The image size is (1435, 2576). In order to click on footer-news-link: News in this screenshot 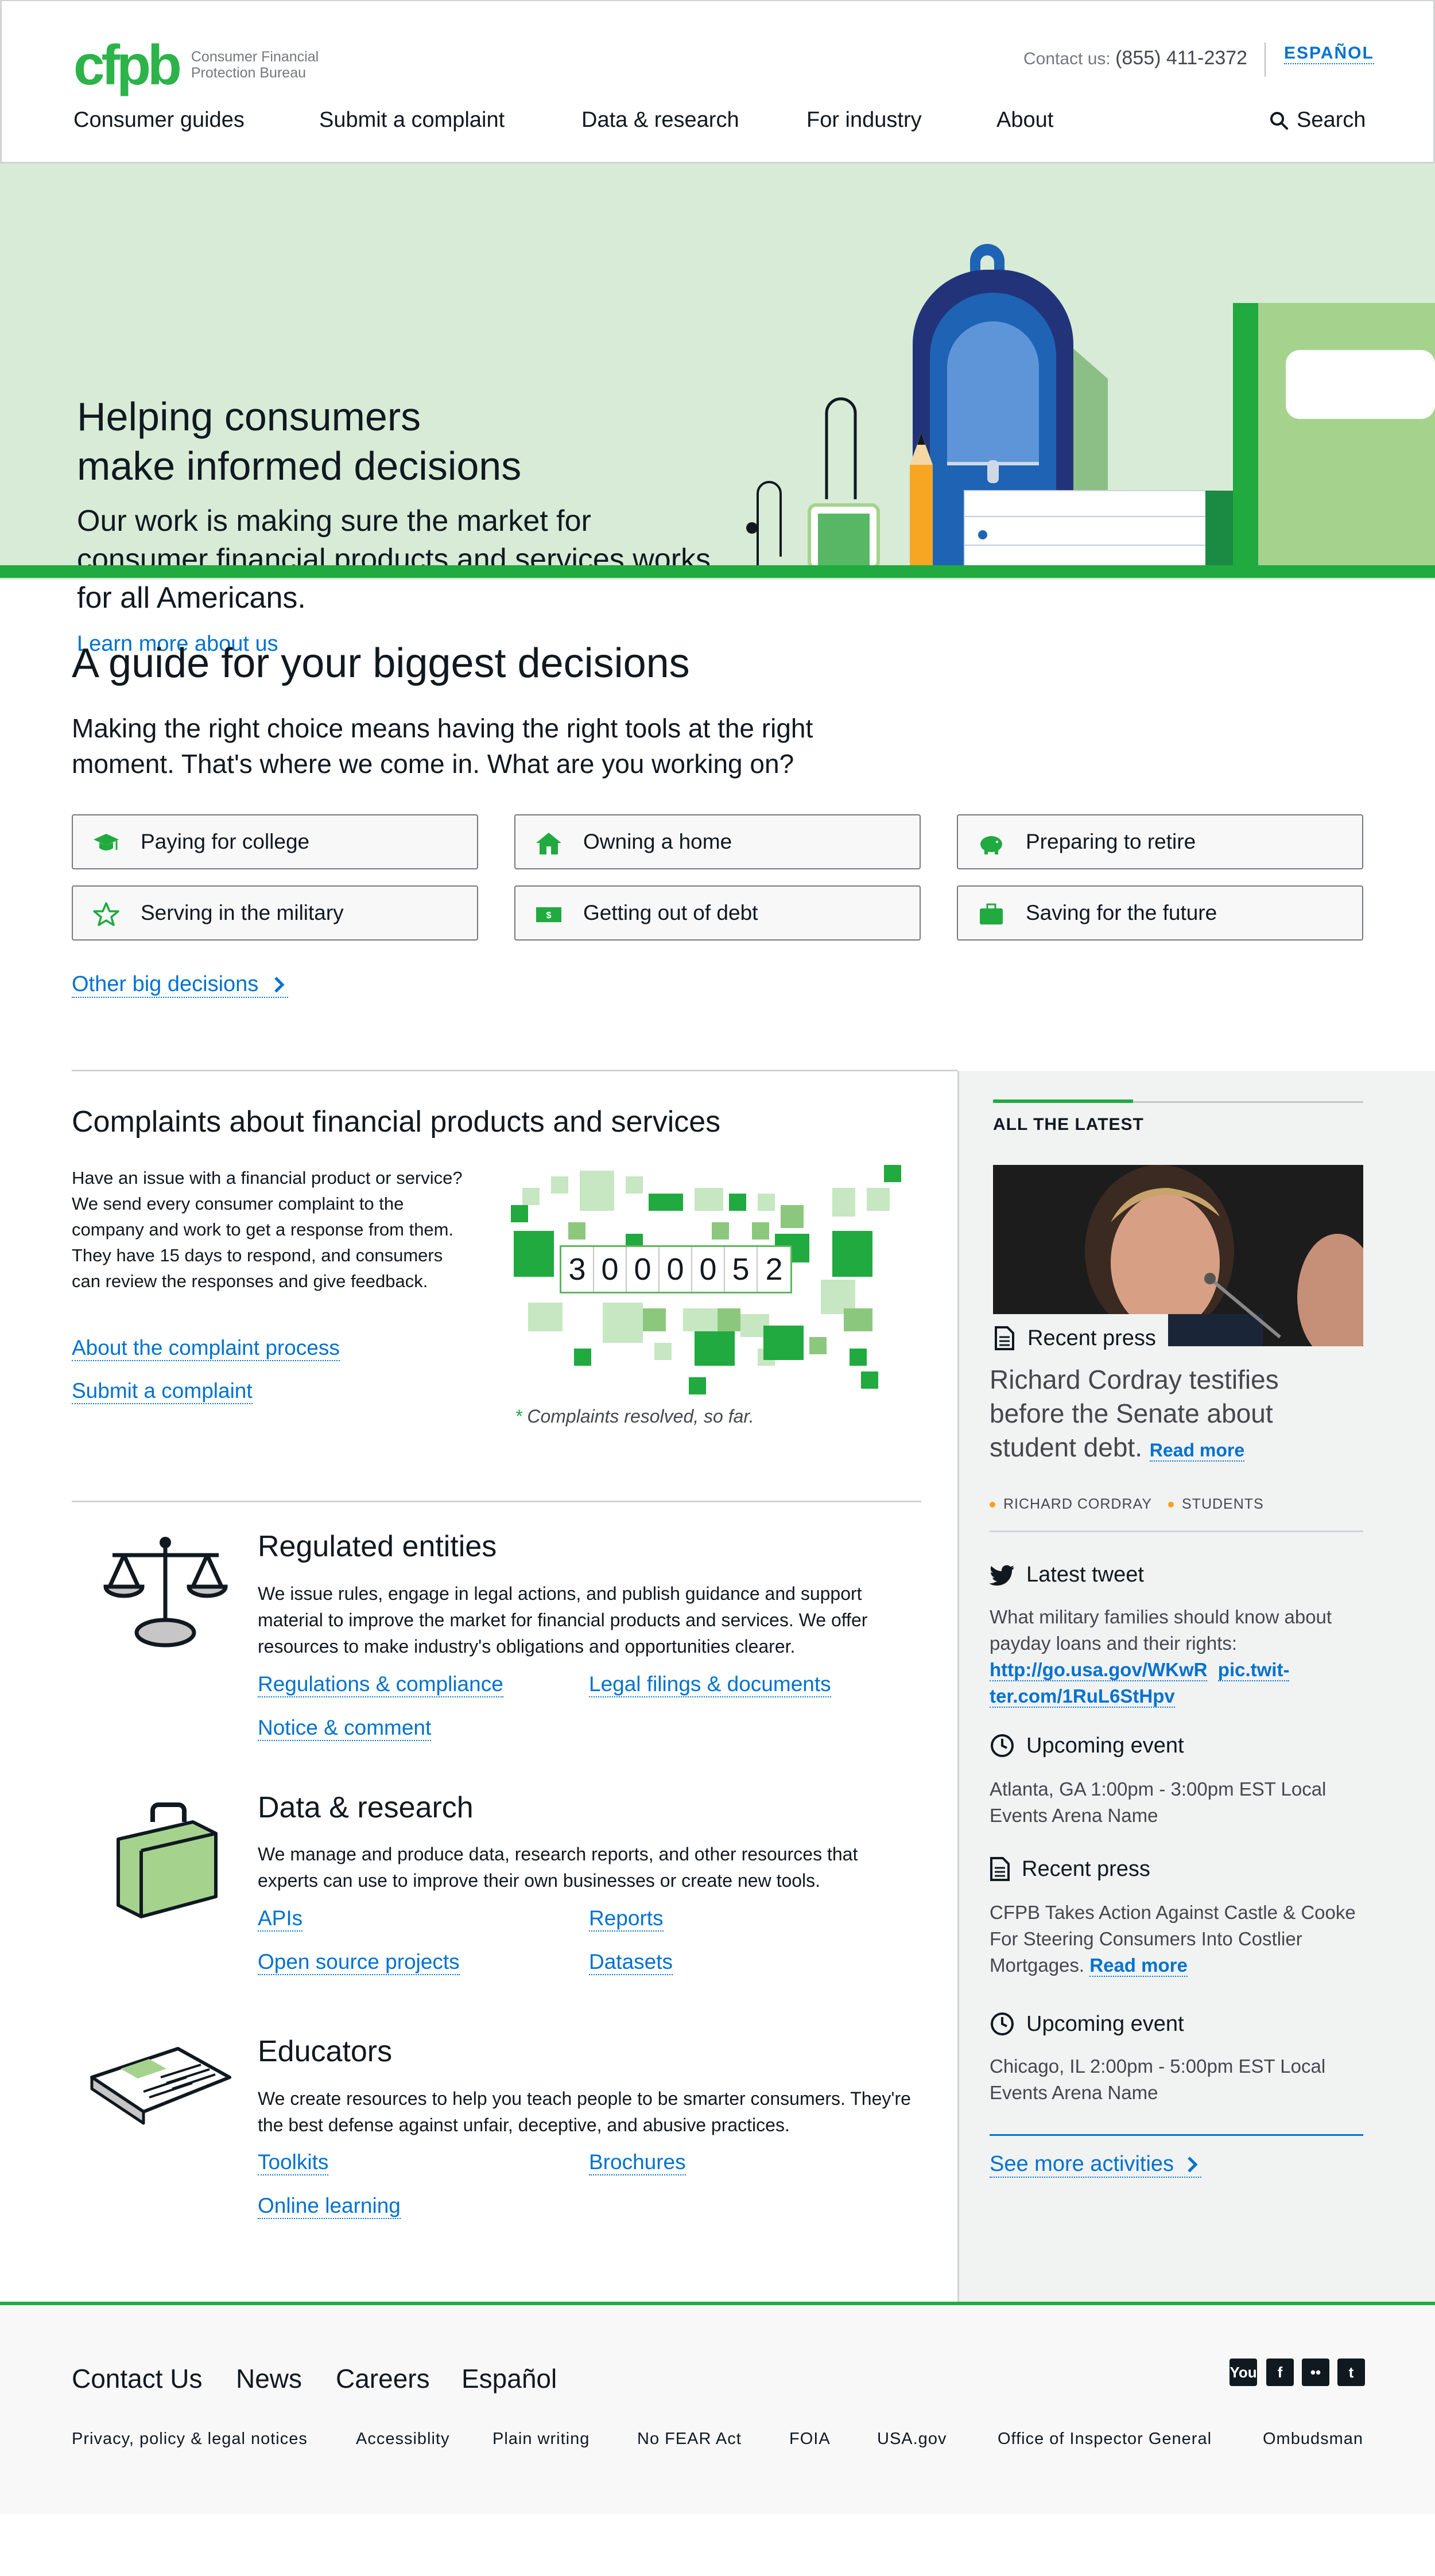, I will do `click(269, 2378)`.